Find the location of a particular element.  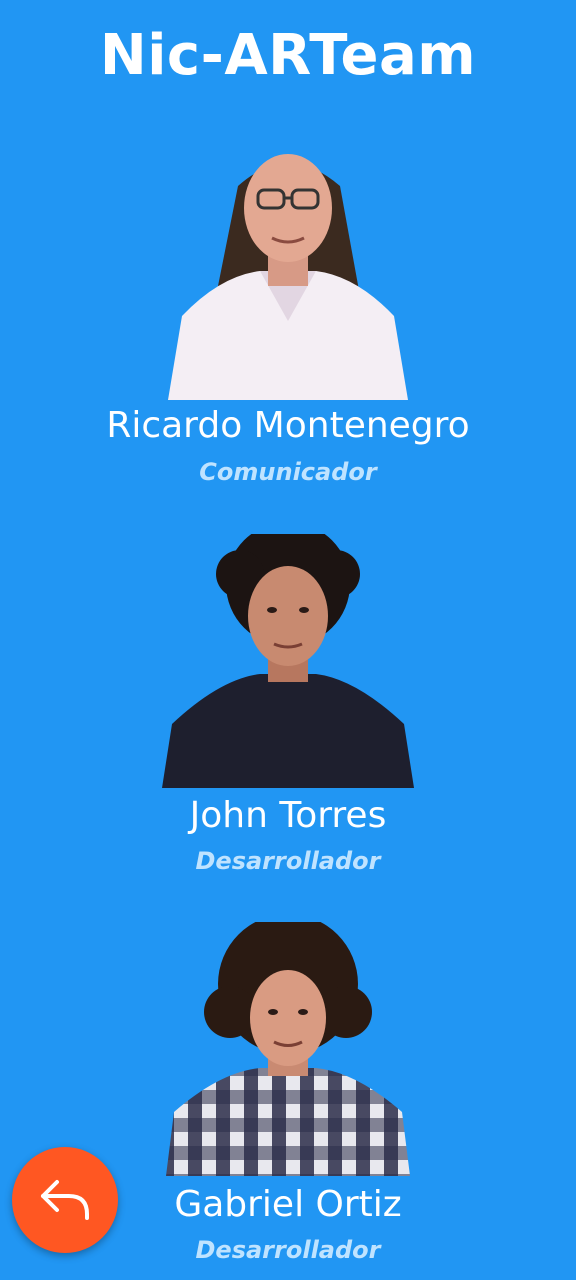

member-photo-gabriel is located at coordinates (288, 1049).